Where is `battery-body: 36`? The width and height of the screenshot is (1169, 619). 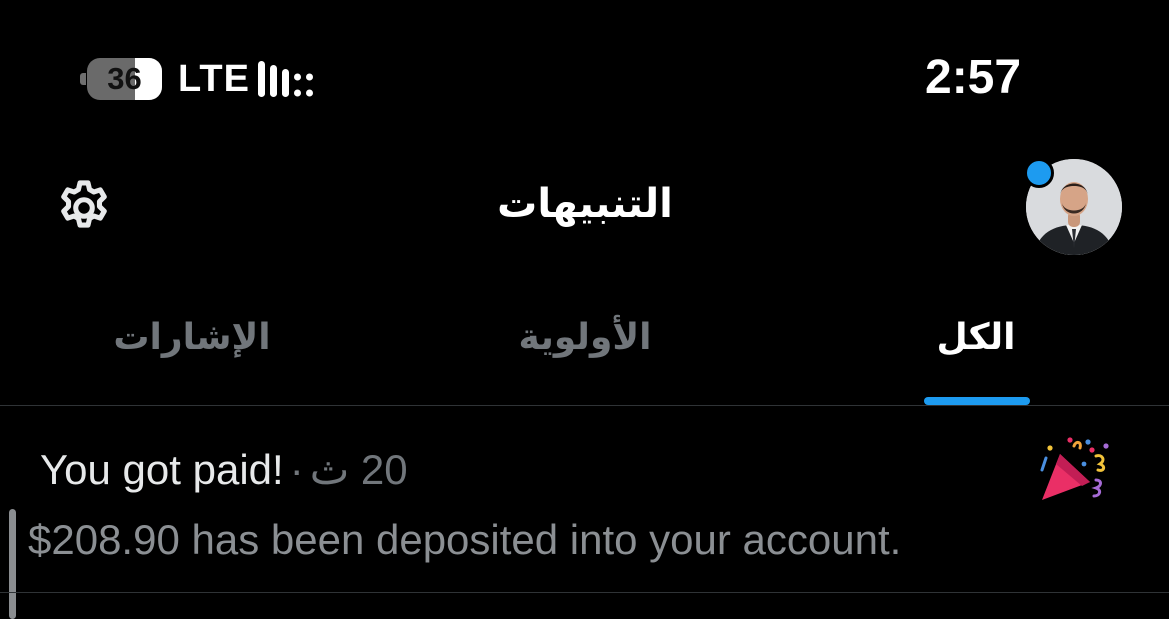
battery-body: 36 is located at coordinates (124, 79).